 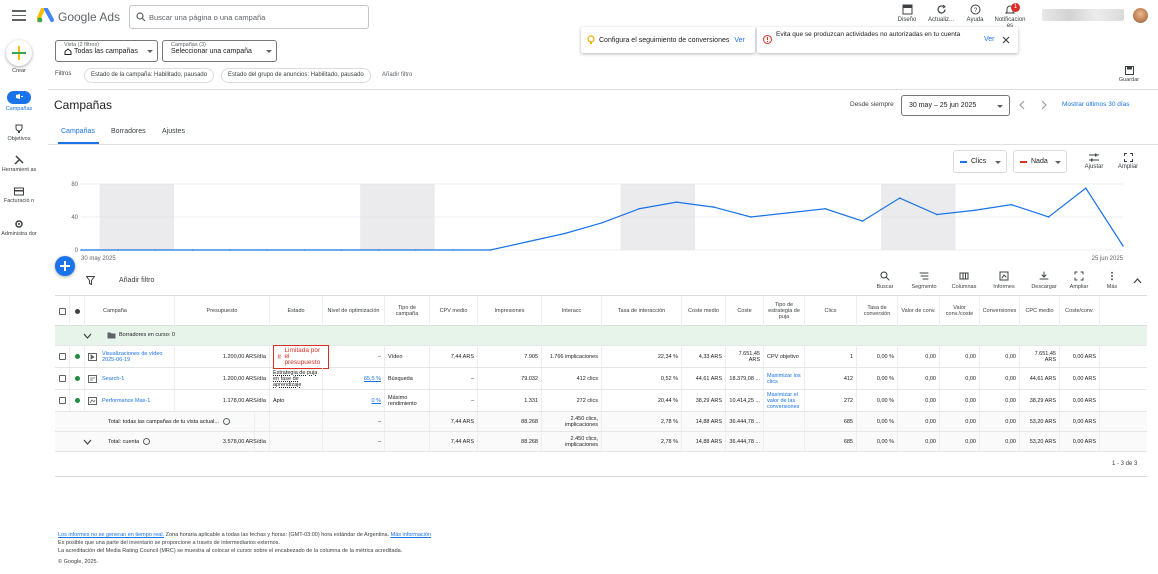 I want to click on select-all-checkbox, so click(x=62, y=311).